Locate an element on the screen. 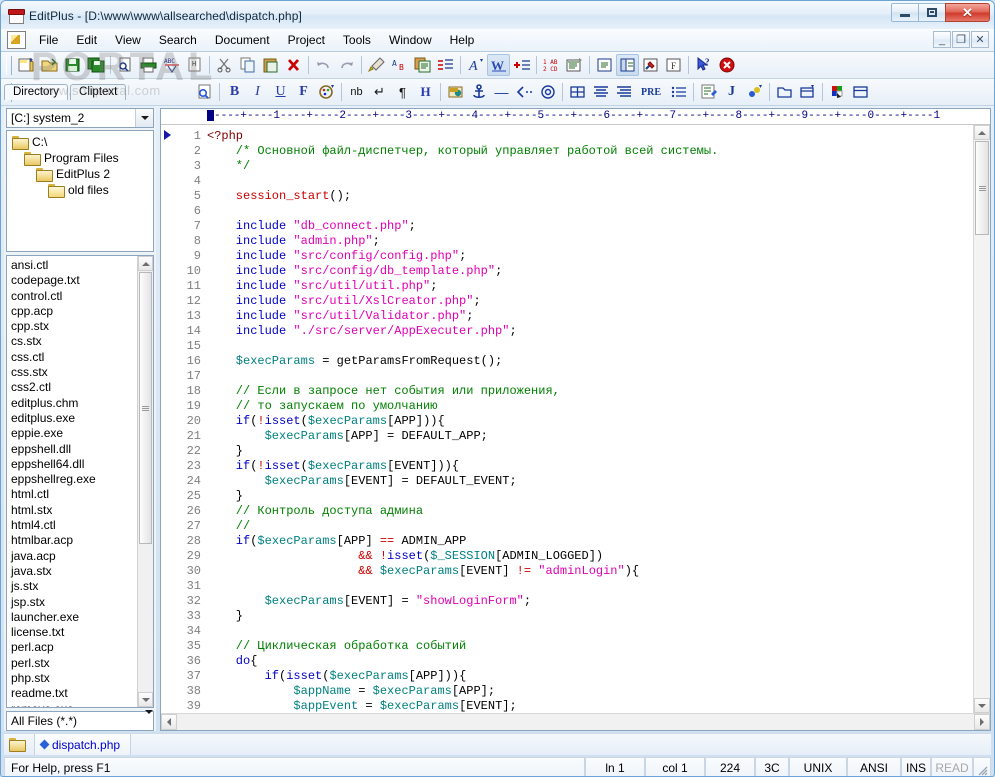 The image size is (995, 777). magnifier-page-icon is located at coordinates (204, 92).